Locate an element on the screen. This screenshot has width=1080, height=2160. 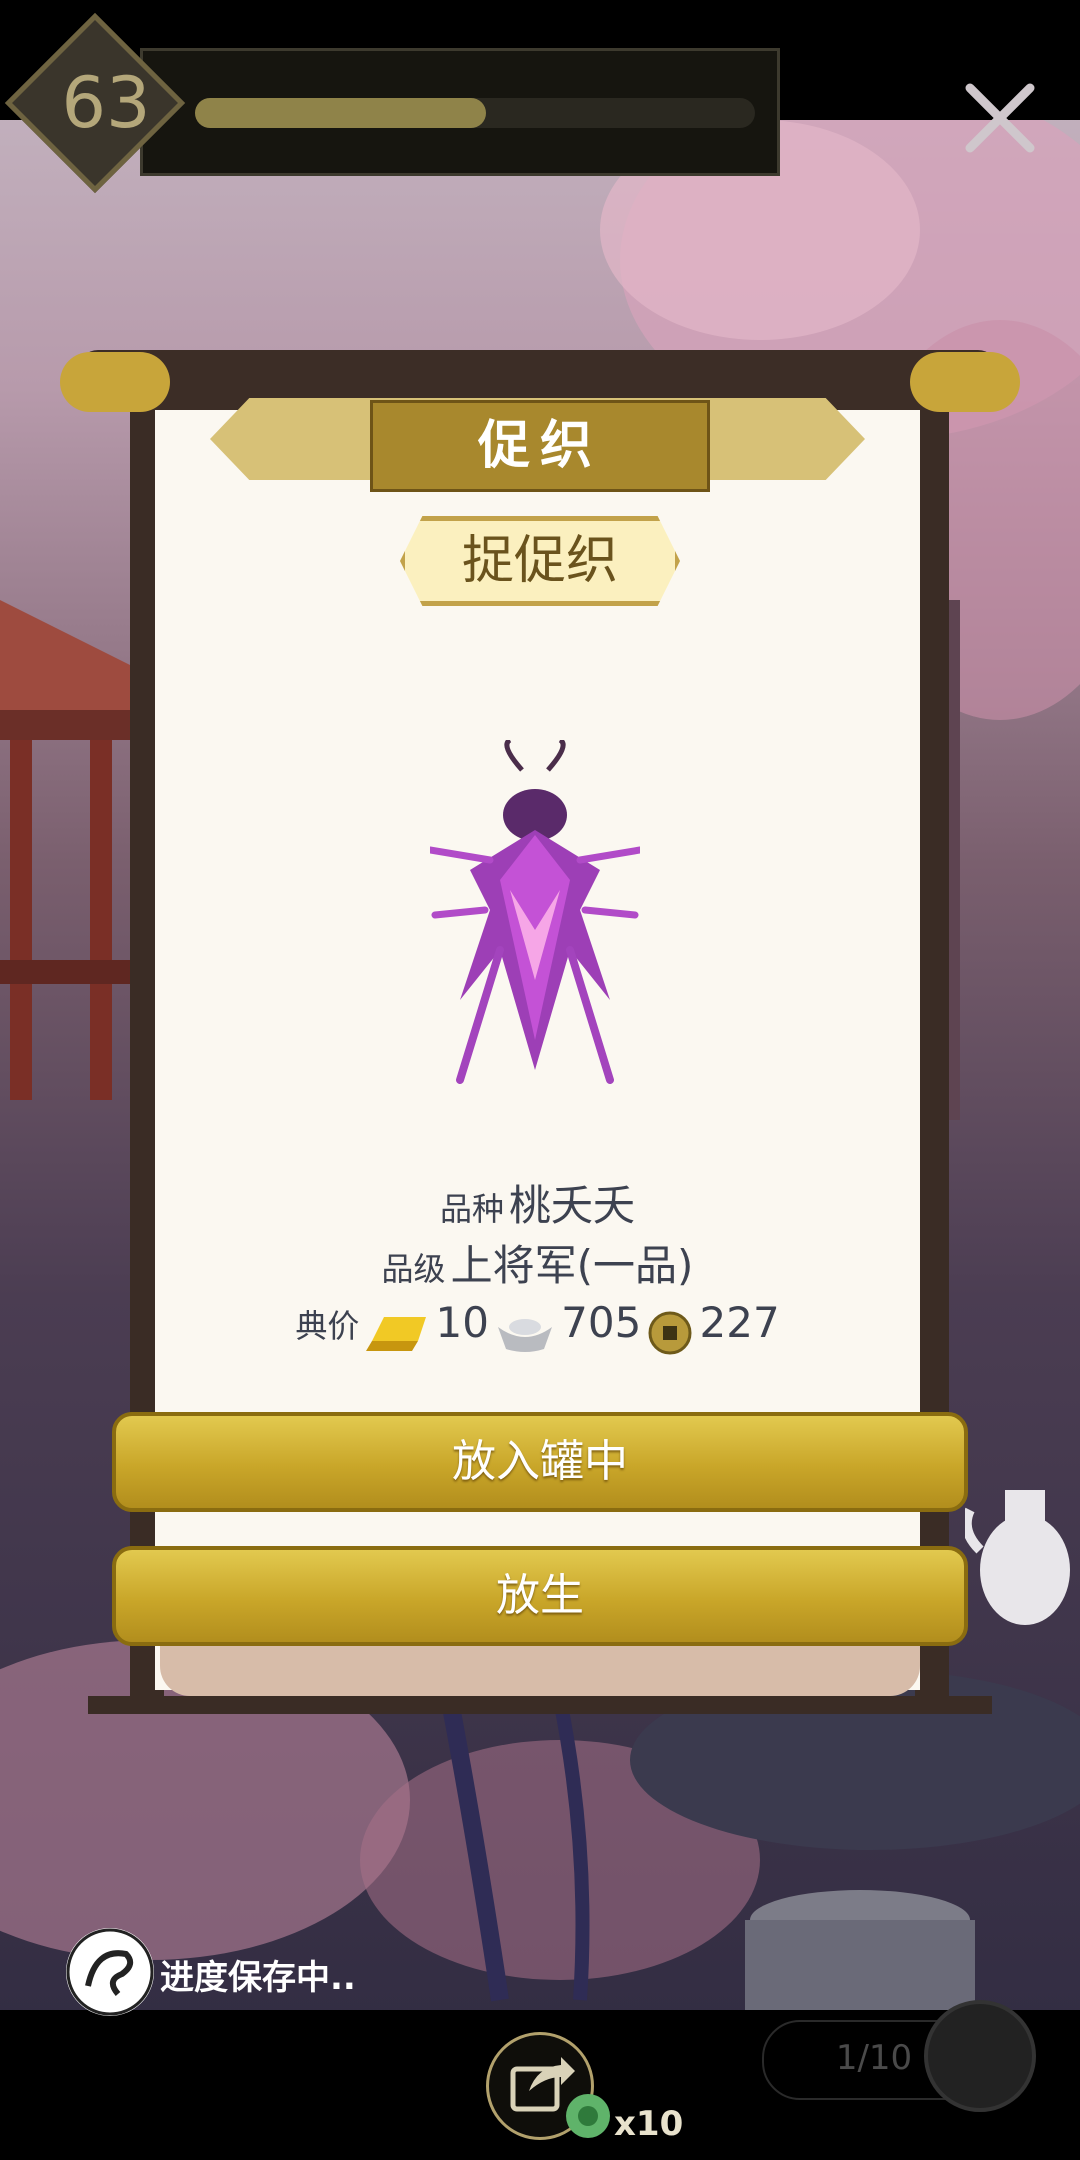
rank-row: 品级 上将军(一品) is located at coordinates (537, 1262).